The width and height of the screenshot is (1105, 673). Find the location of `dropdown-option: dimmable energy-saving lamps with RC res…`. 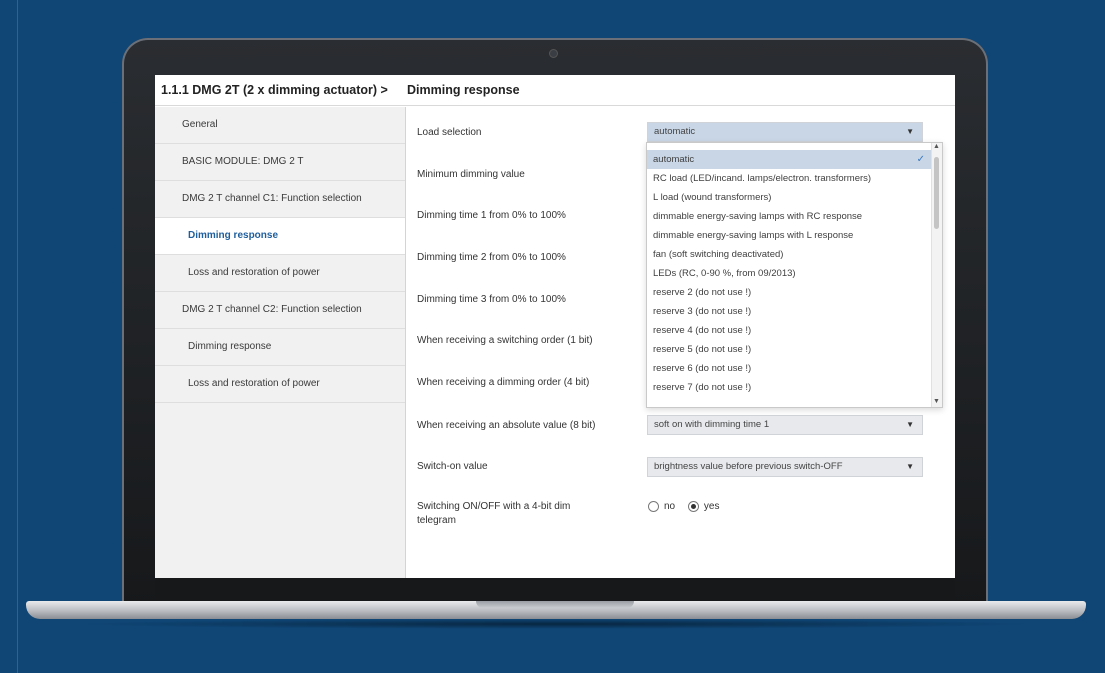

dropdown-option: dimmable energy-saving lamps with RC res… is located at coordinates (789, 216).